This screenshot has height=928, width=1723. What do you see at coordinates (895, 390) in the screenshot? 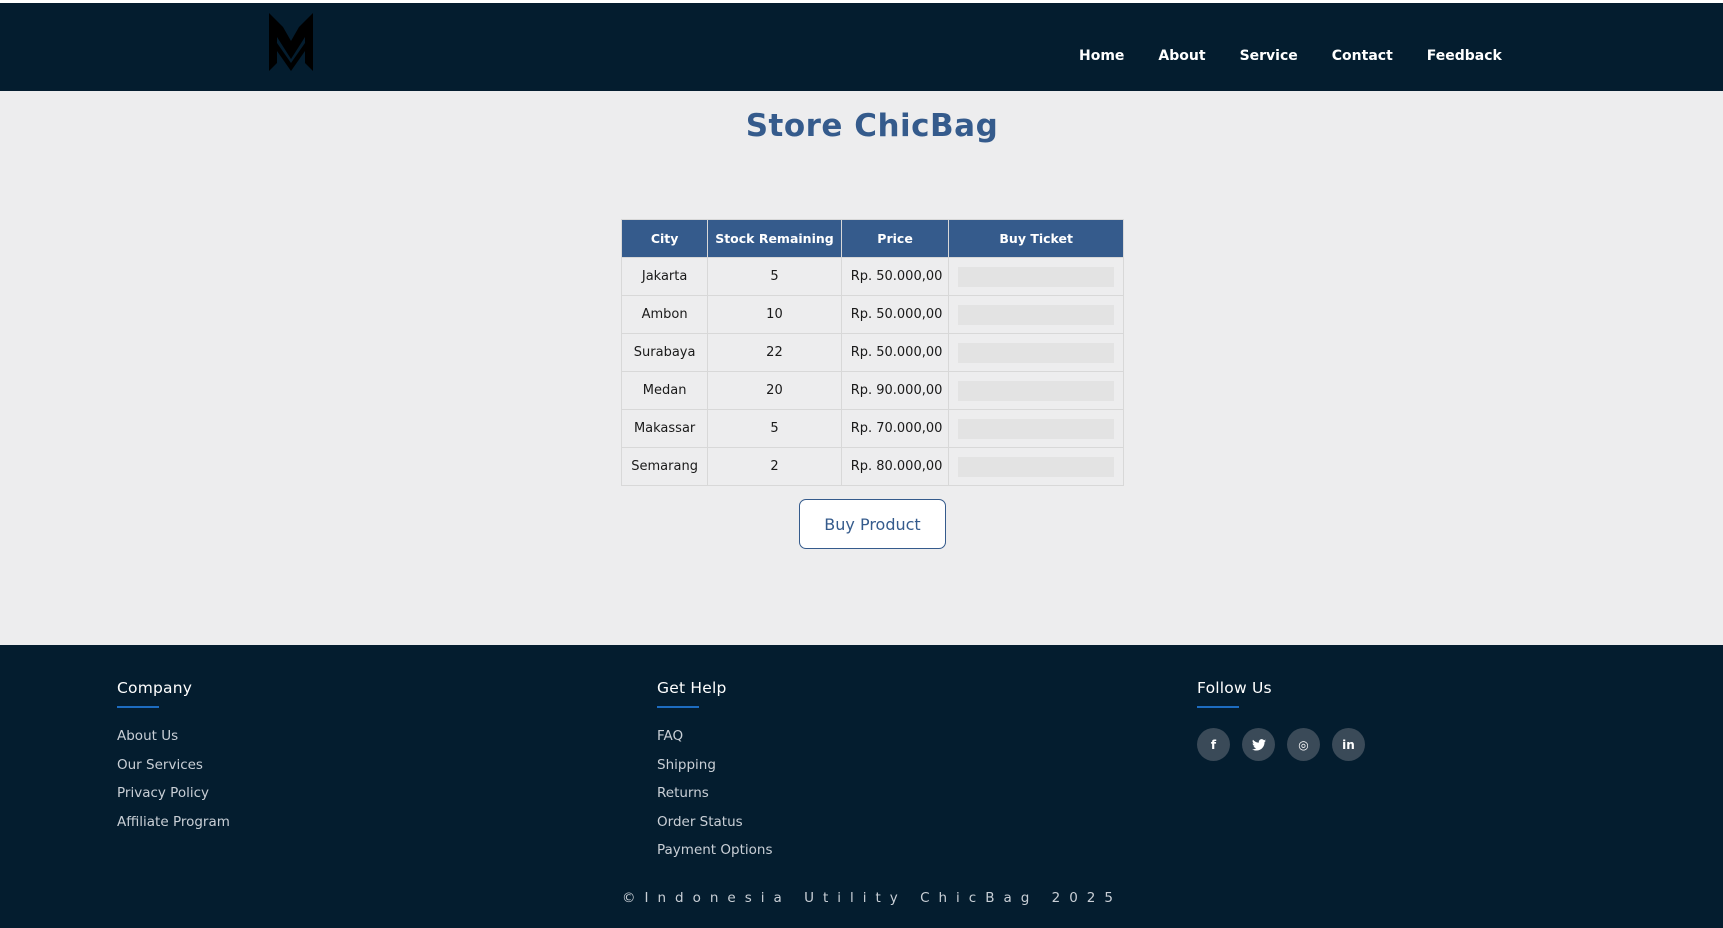
I see `price-cell: Rp. 90.000,00` at bounding box center [895, 390].